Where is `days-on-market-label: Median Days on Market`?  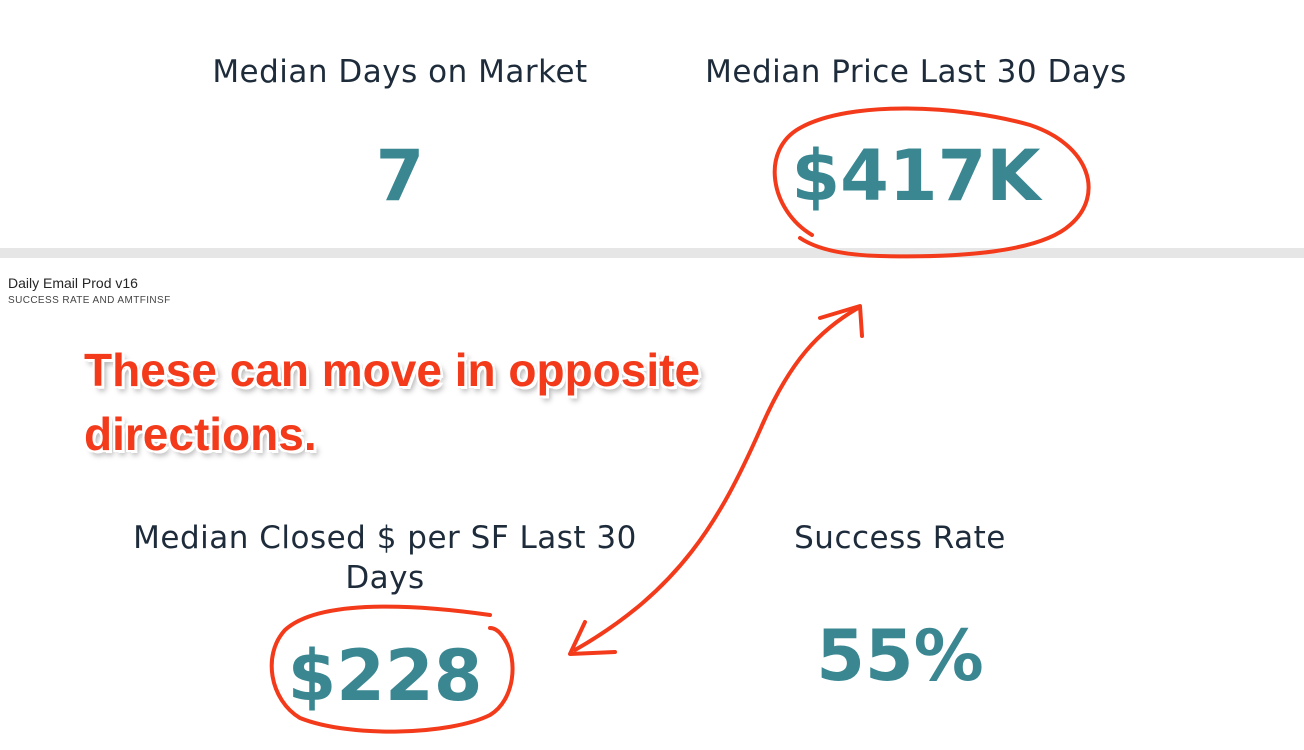 days-on-market-label: Median Days on Market is located at coordinates (400, 72).